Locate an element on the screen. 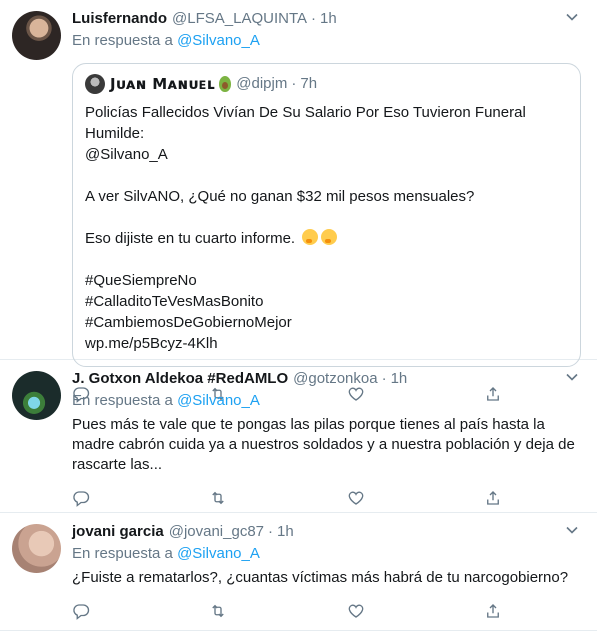 The height and width of the screenshot is (631, 597). quoted-tweet-header: Jᴜᴀɴ Mᴀɴᴜᴇʟ @dipjm · 7h is located at coordinates (326, 84).